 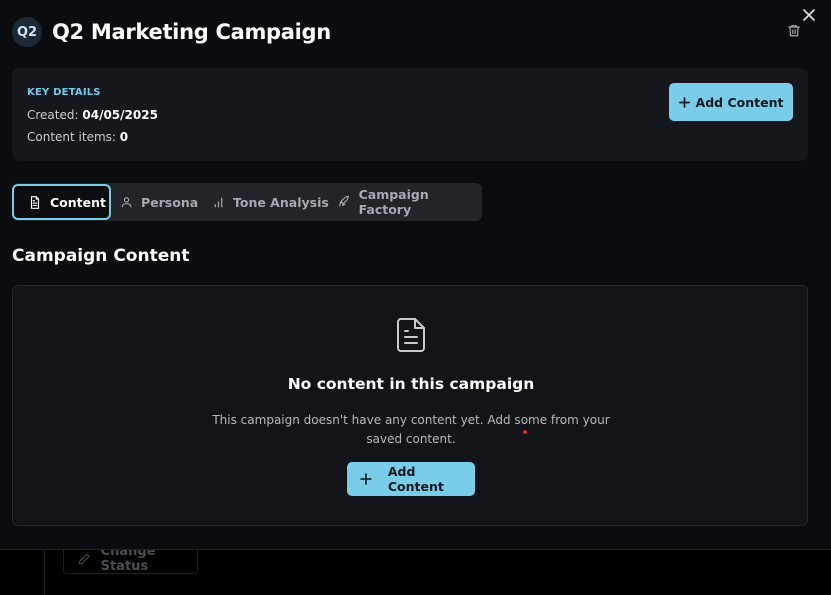 I want to click on created-value: 04/05/2025, so click(x=120, y=115).